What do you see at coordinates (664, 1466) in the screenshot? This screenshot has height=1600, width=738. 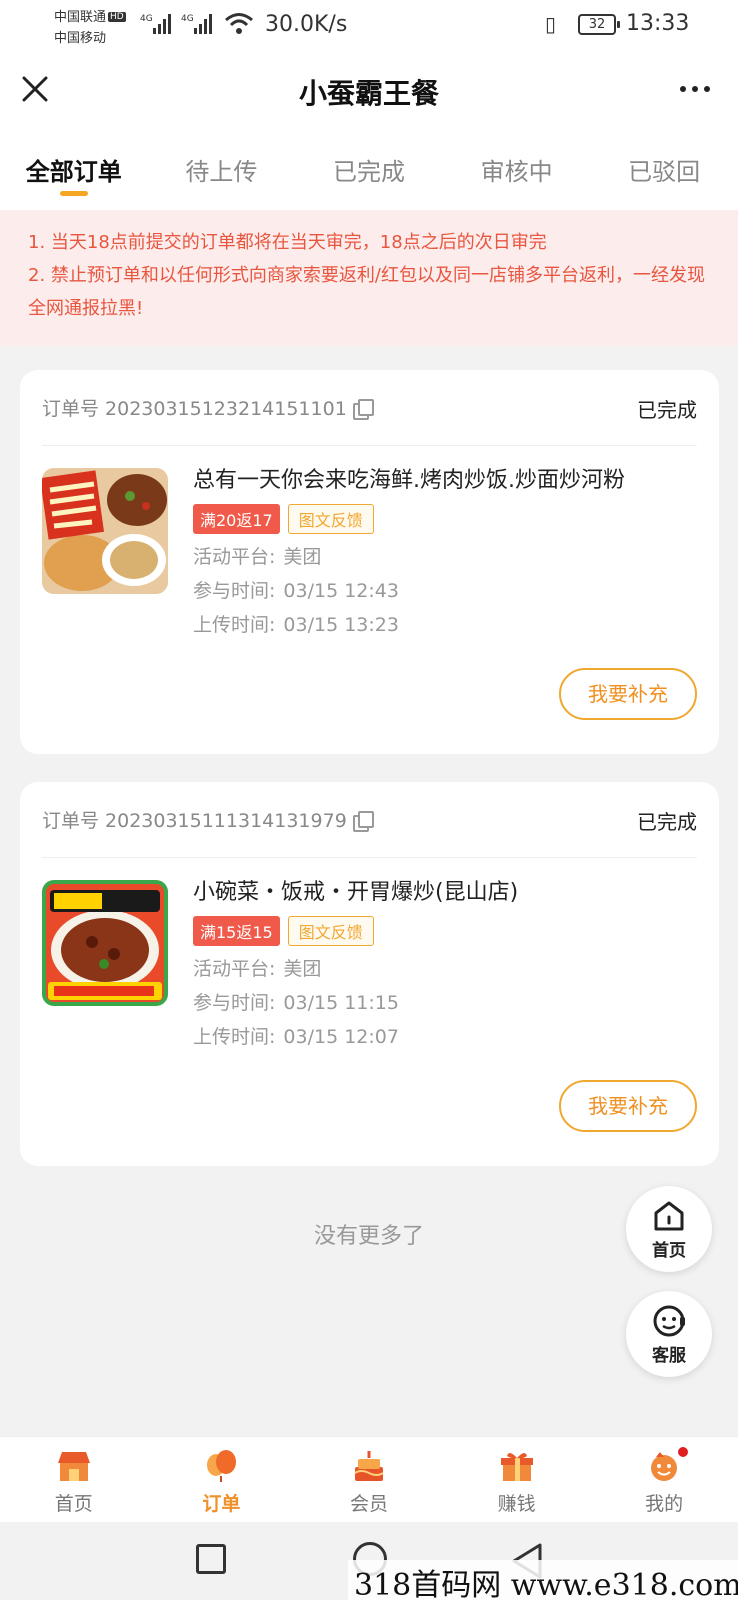 I see `face-icon` at bounding box center [664, 1466].